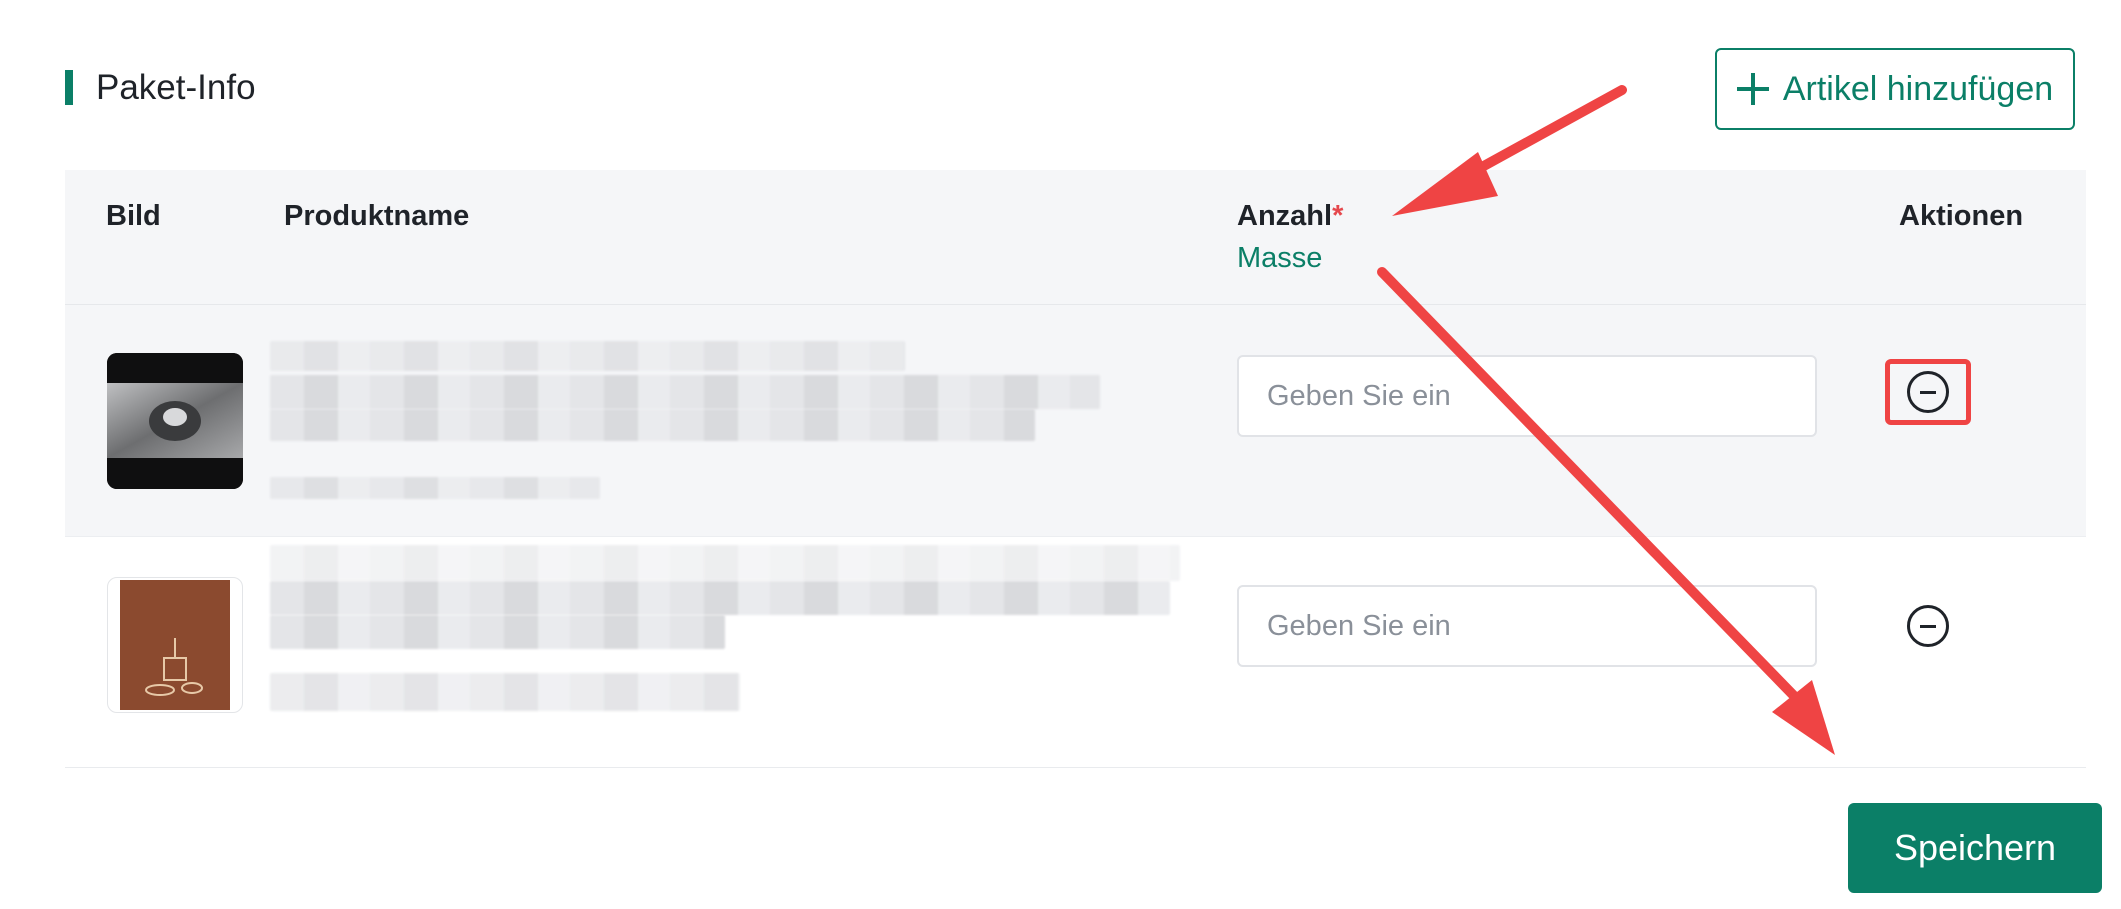  Describe the element at coordinates (1752, 89) in the screenshot. I see `plus-icon` at that location.